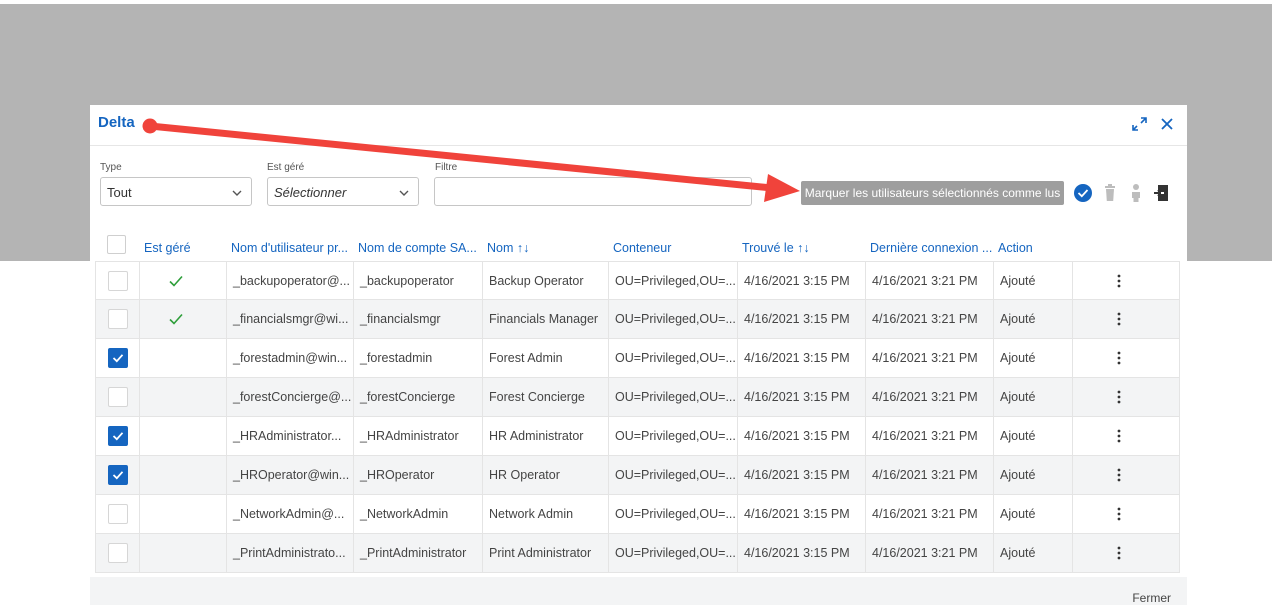 The height and width of the screenshot is (605, 1272). I want to click on expand-icon, so click(1139, 124).